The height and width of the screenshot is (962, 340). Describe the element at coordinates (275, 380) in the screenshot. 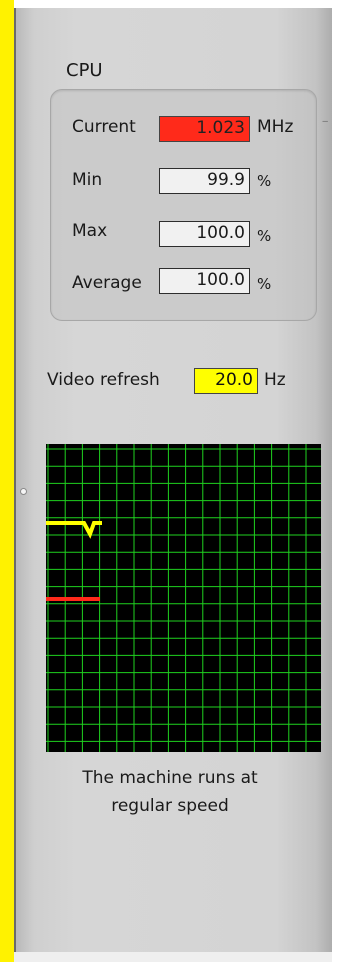

I see `video-refresh-unit: Hz` at that location.